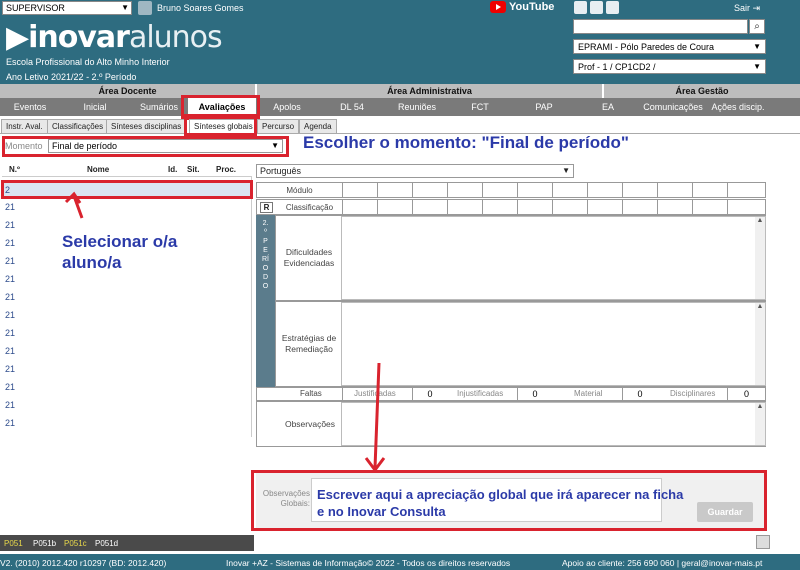 This screenshot has height=570, width=800. What do you see at coordinates (146, 126) in the screenshot?
I see `tab-sinteses-disciplinas: Sínteses disciplinas` at bounding box center [146, 126].